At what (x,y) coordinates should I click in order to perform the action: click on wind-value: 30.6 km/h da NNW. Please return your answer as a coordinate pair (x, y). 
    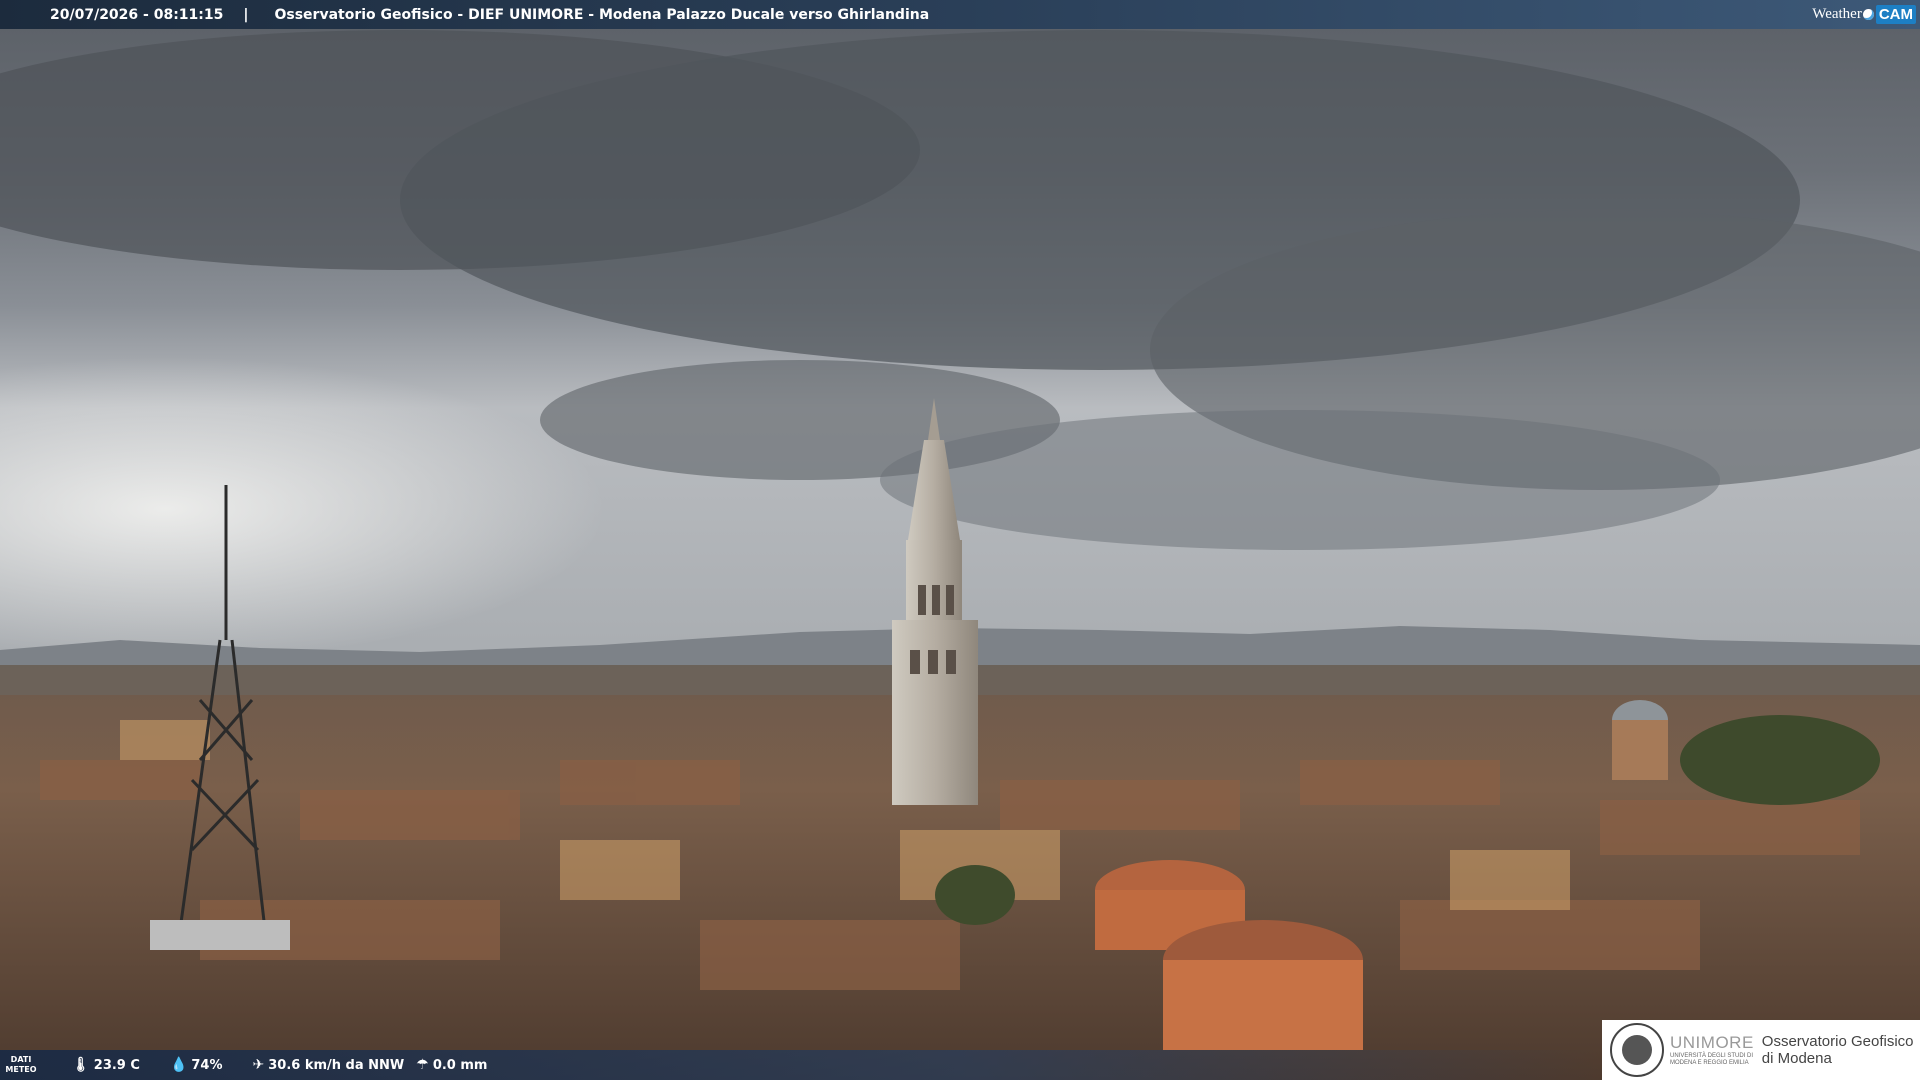
    Looking at the image, I should click on (336, 1065).